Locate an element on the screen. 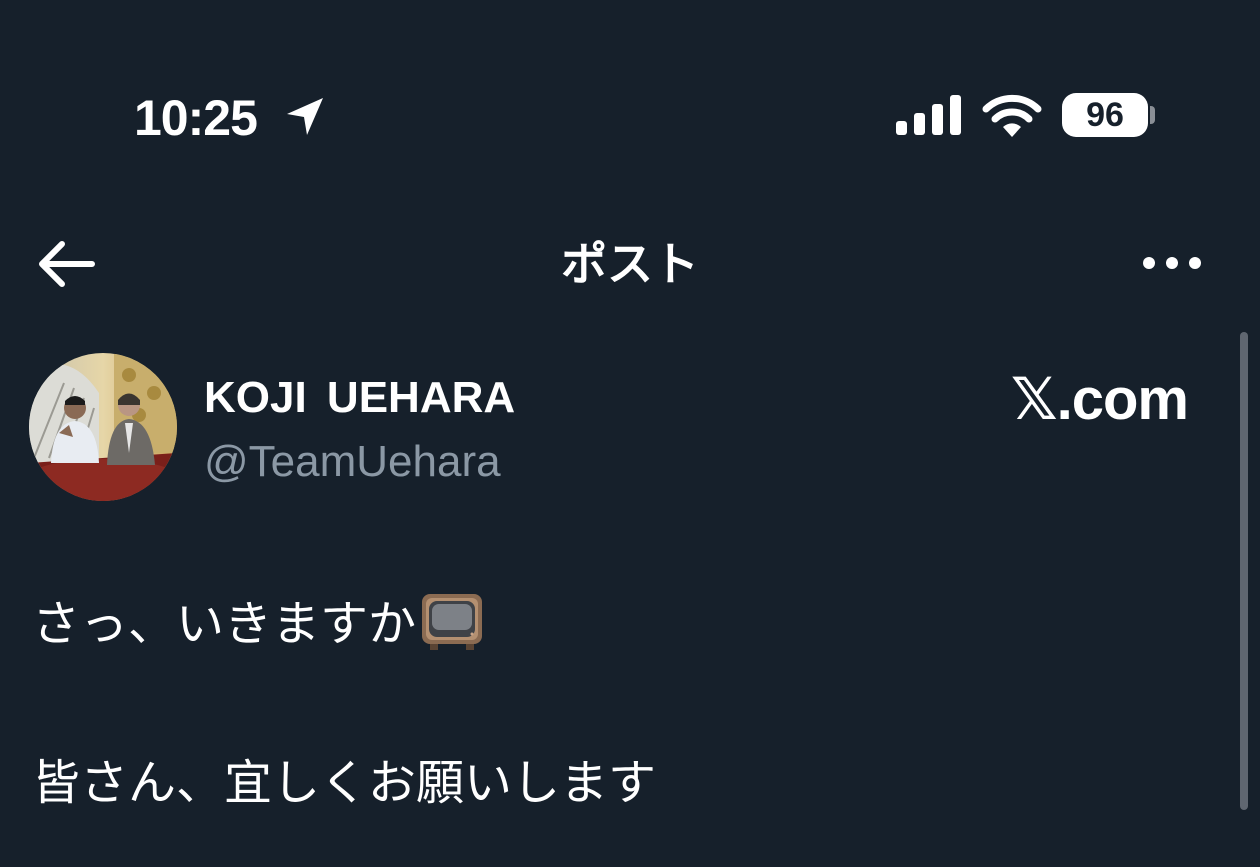 Image resolution: width=1260 pixels, height=867 pixels. more-options-button is located at coordinates (1172, 263).